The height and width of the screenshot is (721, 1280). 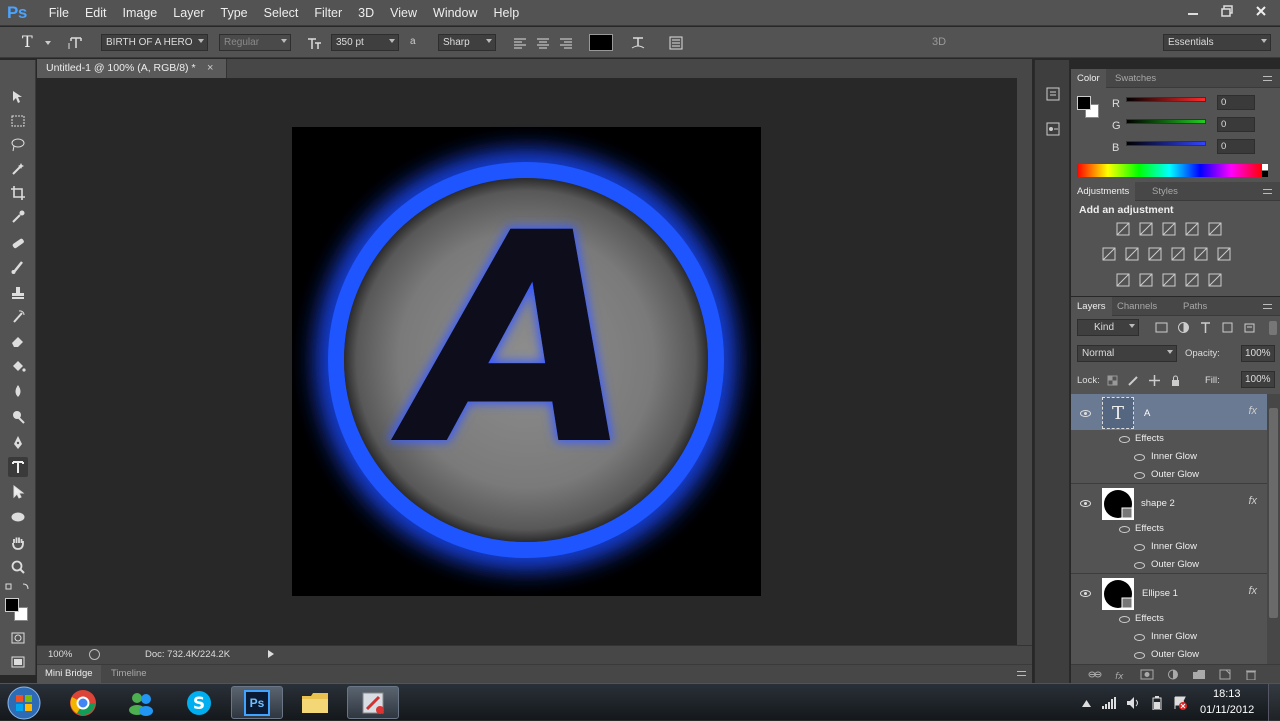 I want to click on paint-bucket-tool-icon, so click(x=18, y=367).